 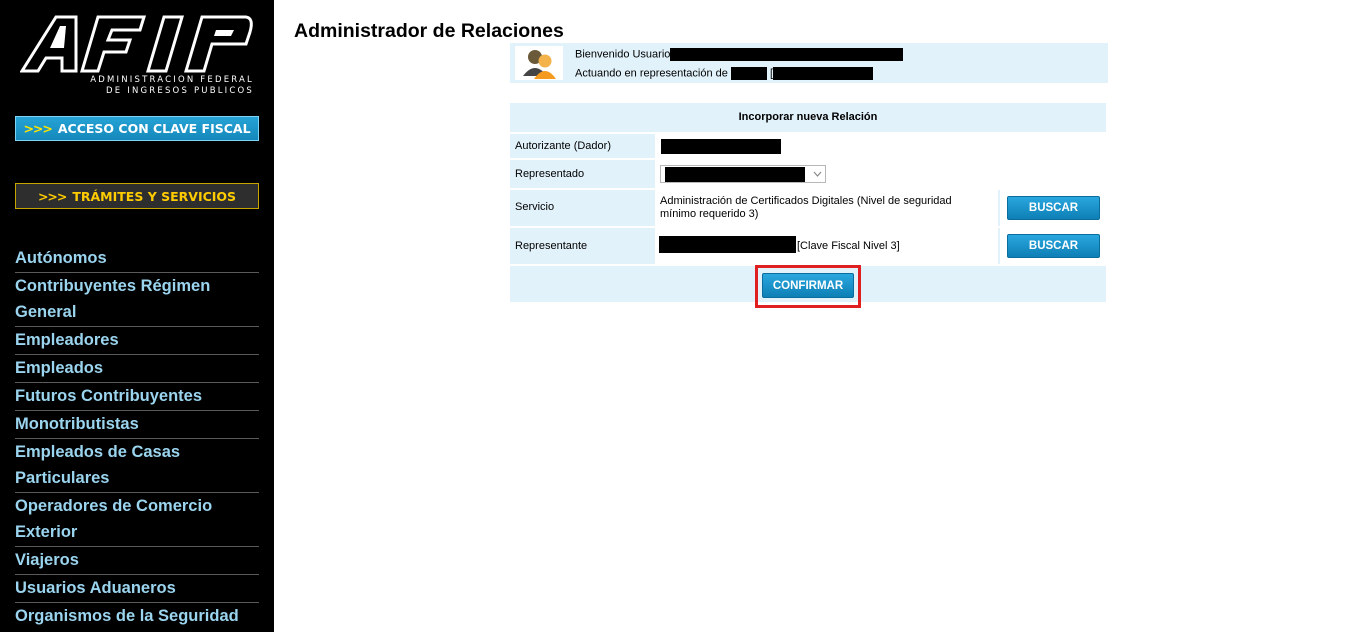 I want to click on sidebar-item-empleados: Empleados, so click(x=137, y=369).